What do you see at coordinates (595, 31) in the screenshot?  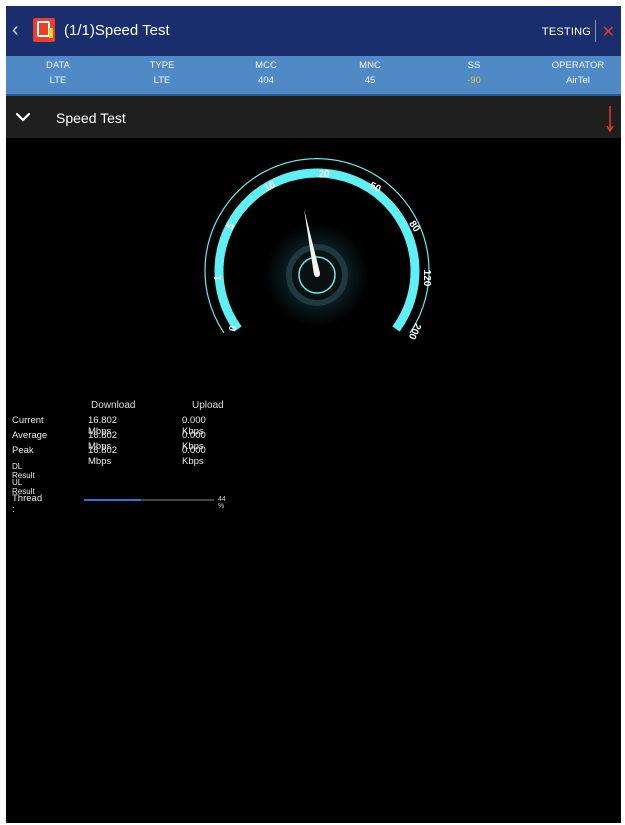 I see `divider` at bounding box center [595, 31].